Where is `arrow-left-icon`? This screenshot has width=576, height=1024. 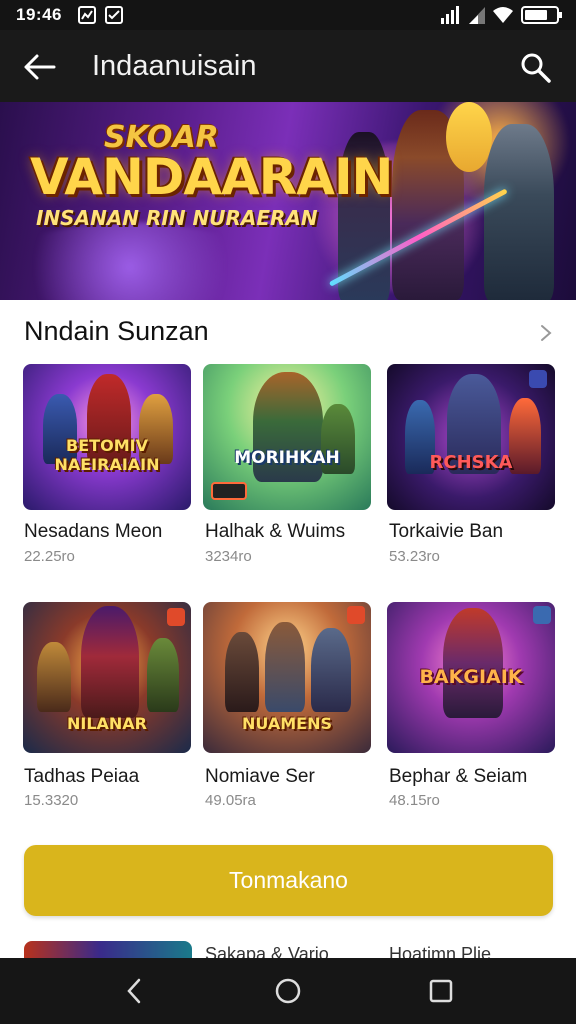 arrow-left-icon is located at coordinates (40, 67).